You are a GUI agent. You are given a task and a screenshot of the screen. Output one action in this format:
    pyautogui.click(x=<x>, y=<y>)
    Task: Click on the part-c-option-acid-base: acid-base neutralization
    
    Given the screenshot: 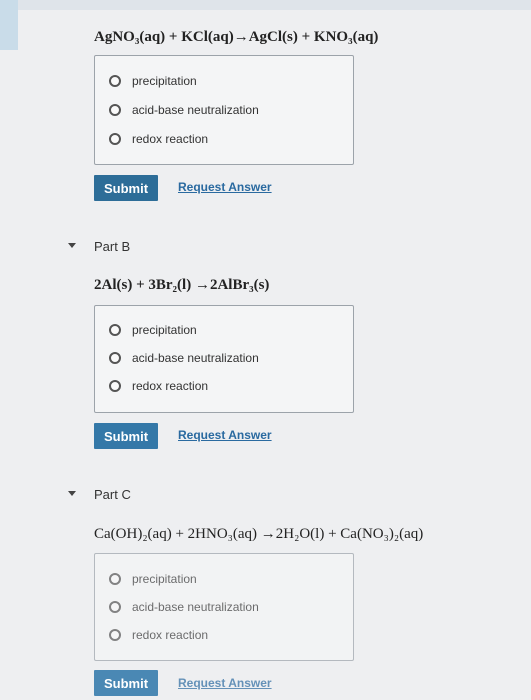 What is the action you would take?
    pyautogui.click(x=184, y=607)
    